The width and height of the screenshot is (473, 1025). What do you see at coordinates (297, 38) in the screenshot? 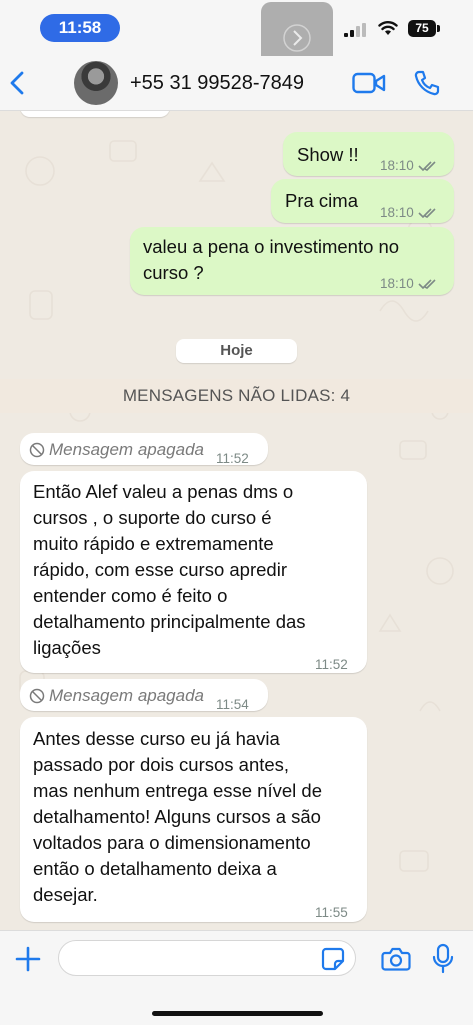
I see `chevron-right-icon` at bounding box center [297, 38].